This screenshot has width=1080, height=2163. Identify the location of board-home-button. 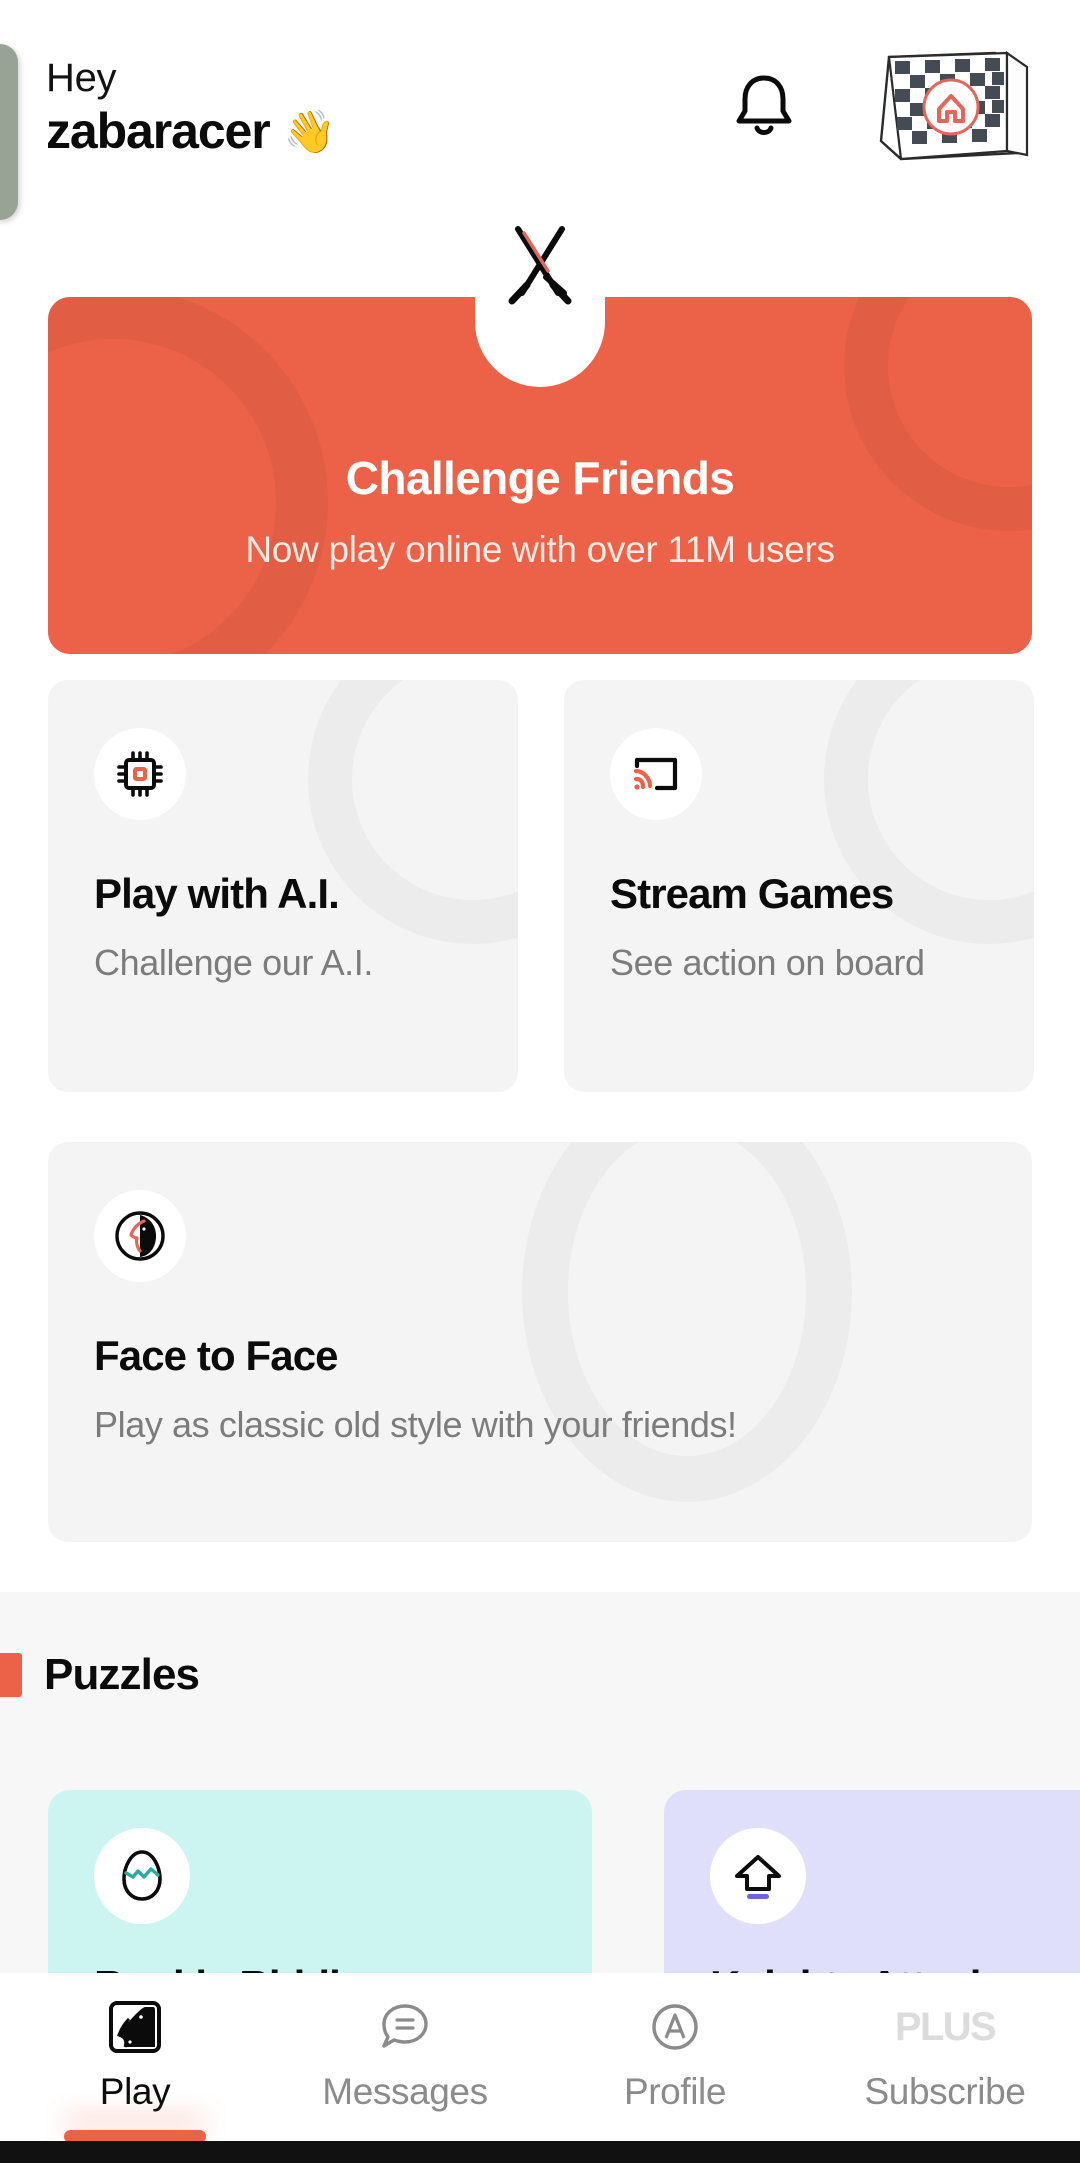
(951, 108).